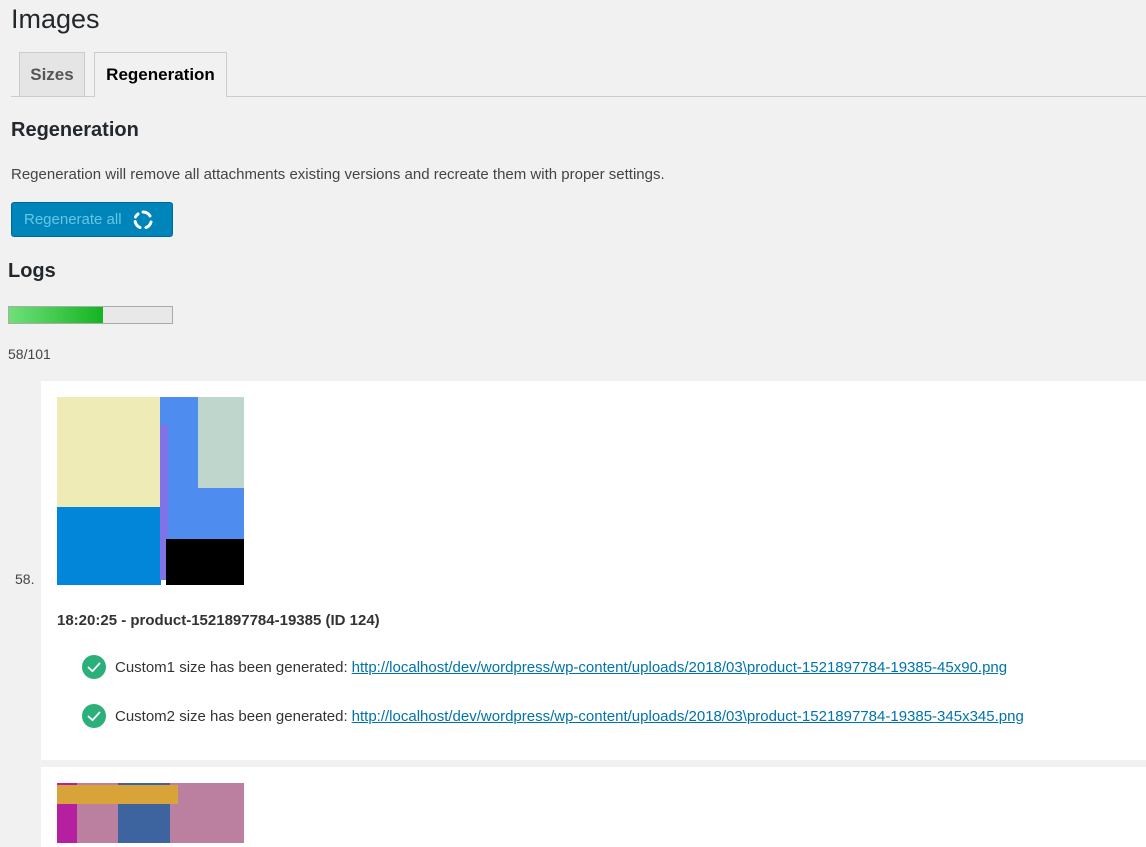 This screenshot has height=847, width=1146. What do you see at coordinates (29, 354) in the screenshot?
I see `progress-counter: 58/101` at bounding box center [29, 354].